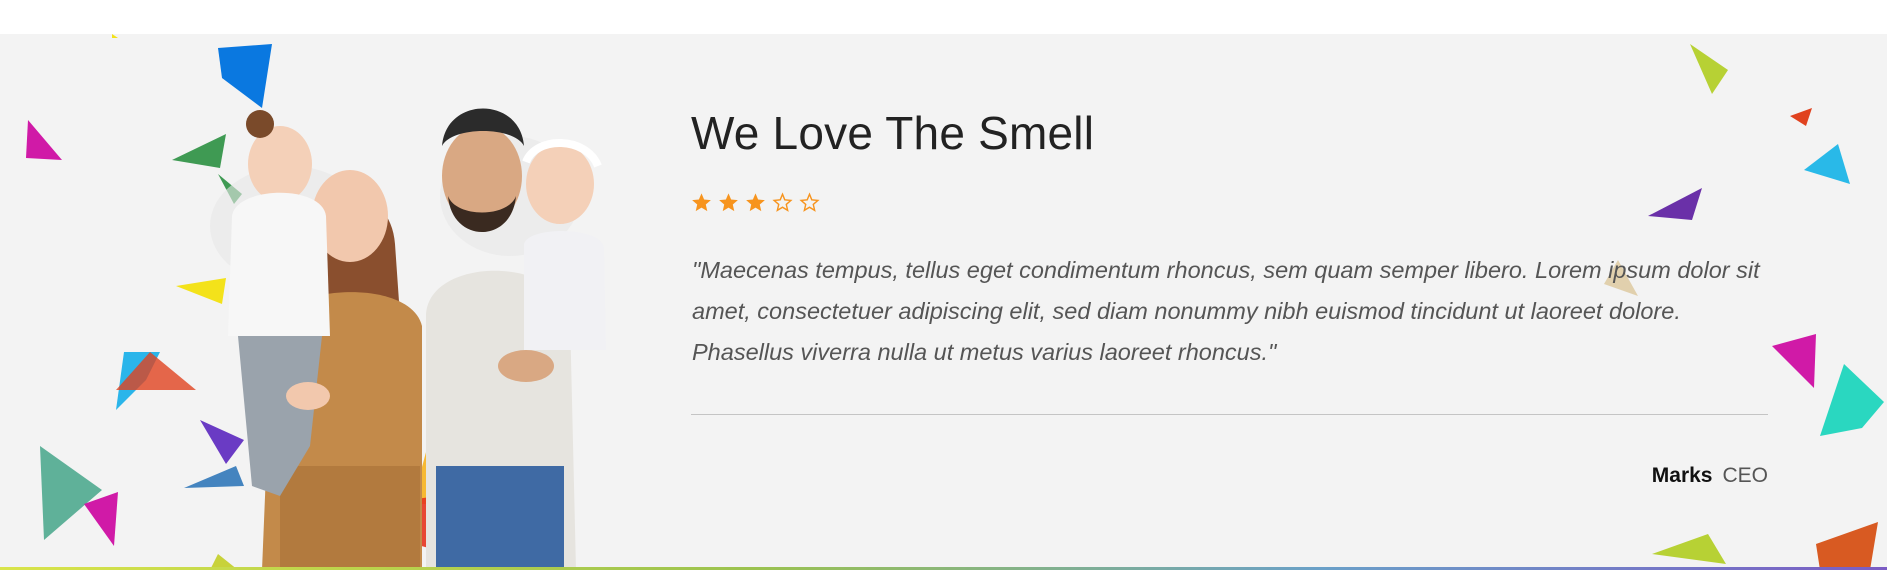 The height and width of the screenshot is (570, 1887). Describe the element at coordinates (893, 133) in the screenshot. I see `testimonial-title: We Love The Smell` at that location.